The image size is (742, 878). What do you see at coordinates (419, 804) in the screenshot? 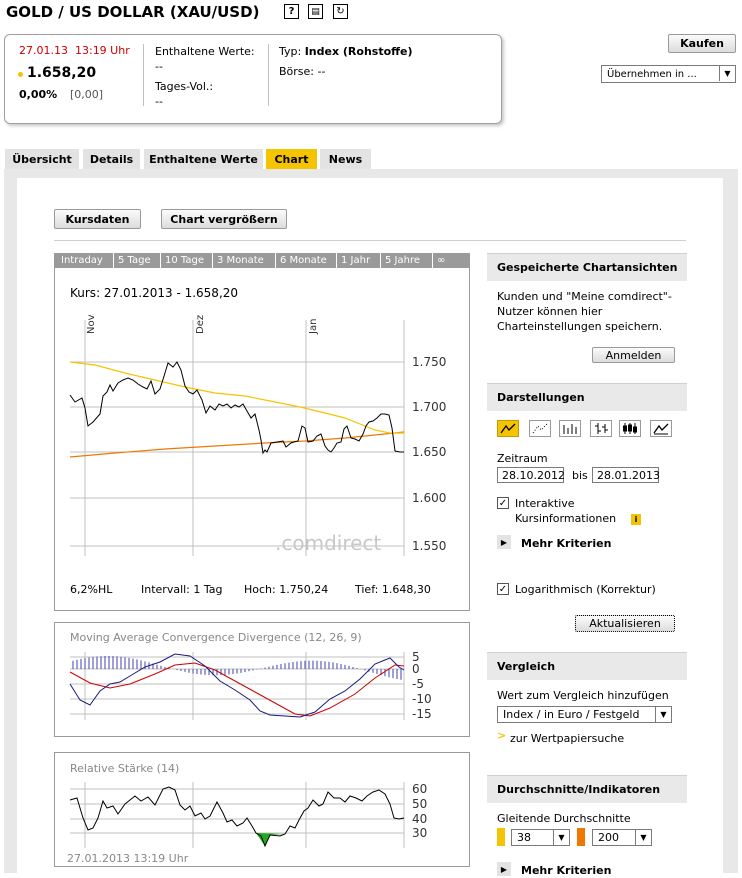
I see `rsi-y-tick: 50` at bounding box center [419, 804].